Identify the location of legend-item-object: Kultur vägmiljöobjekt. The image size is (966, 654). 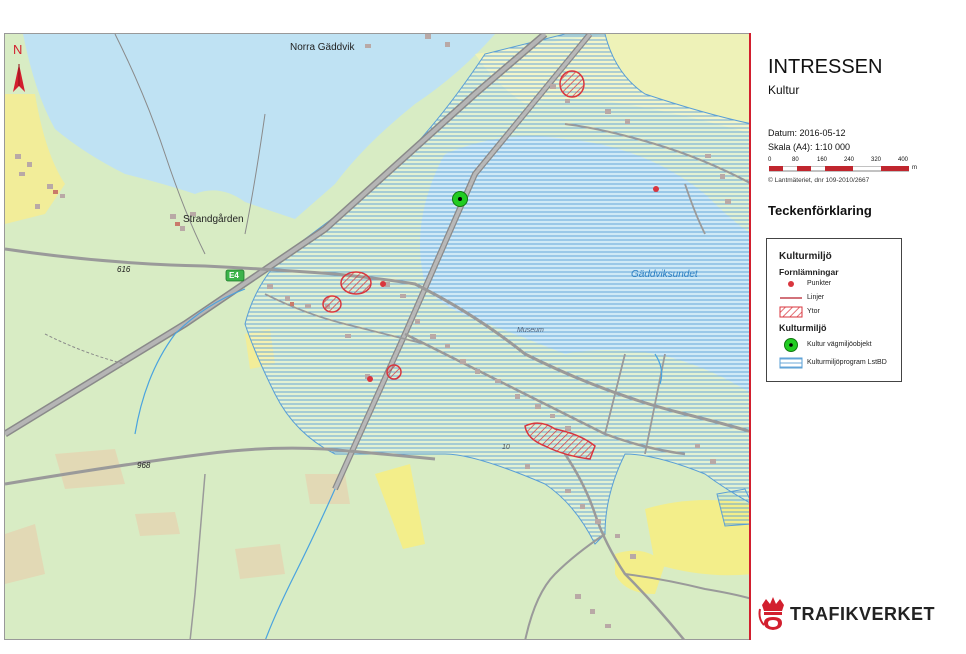
(839, 344).